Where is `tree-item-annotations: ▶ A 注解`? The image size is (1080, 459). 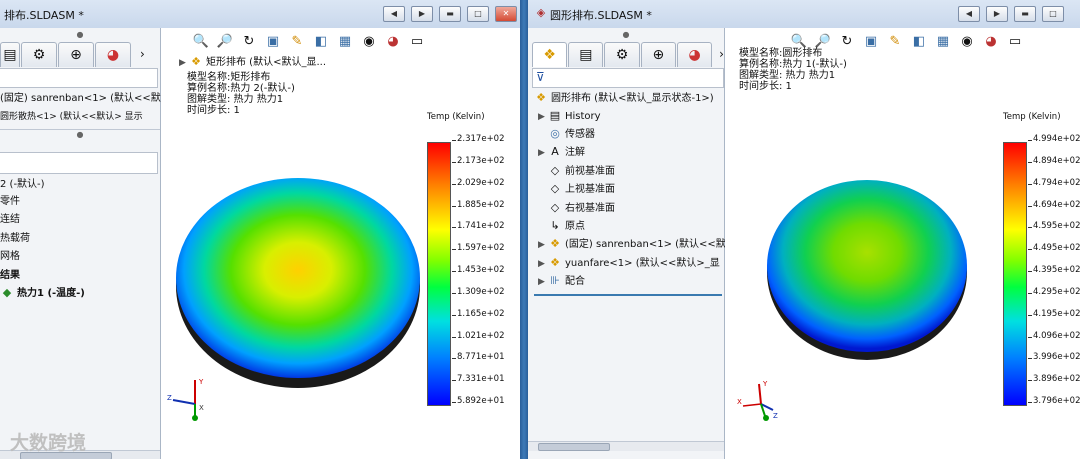
tree-item-annotations: ▶ A 注解 is located at coordinates (561, 152).